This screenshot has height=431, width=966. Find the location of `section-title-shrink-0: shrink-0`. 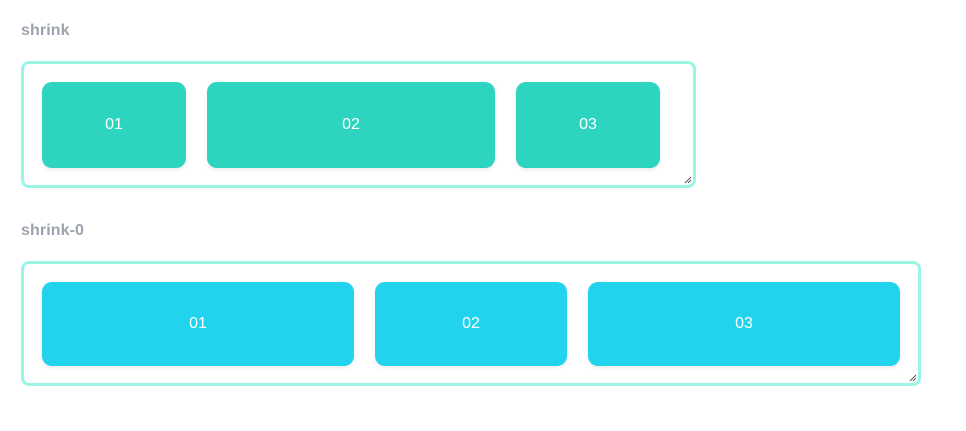

section-title-shrink-0: shrink-0 is located at coordinates (53, 230).